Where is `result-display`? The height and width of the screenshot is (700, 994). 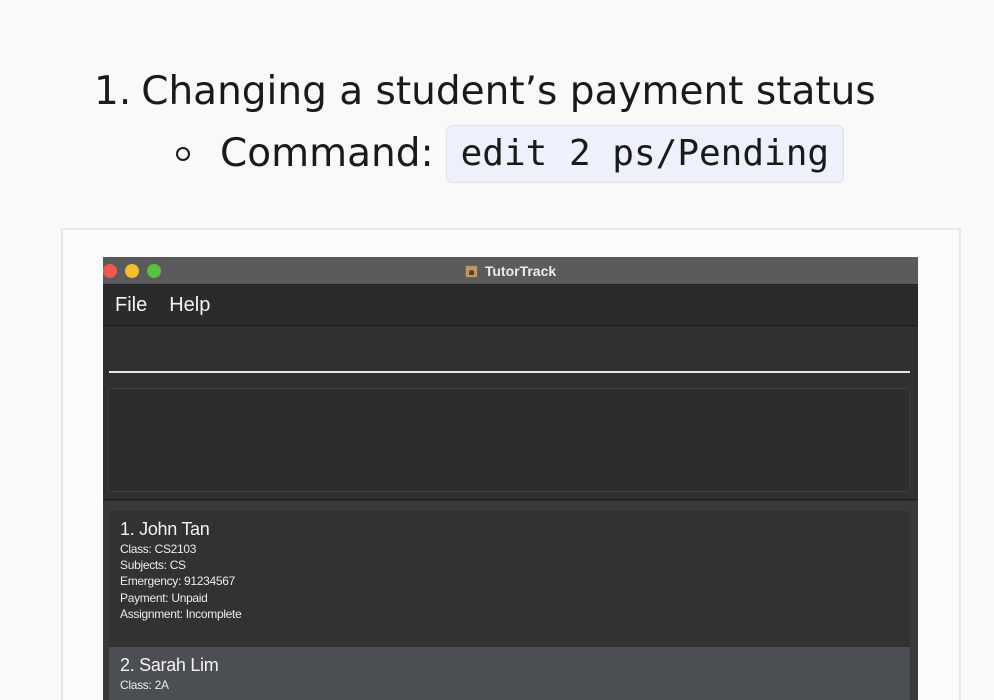
result-display is located at coordinates (509, 440).